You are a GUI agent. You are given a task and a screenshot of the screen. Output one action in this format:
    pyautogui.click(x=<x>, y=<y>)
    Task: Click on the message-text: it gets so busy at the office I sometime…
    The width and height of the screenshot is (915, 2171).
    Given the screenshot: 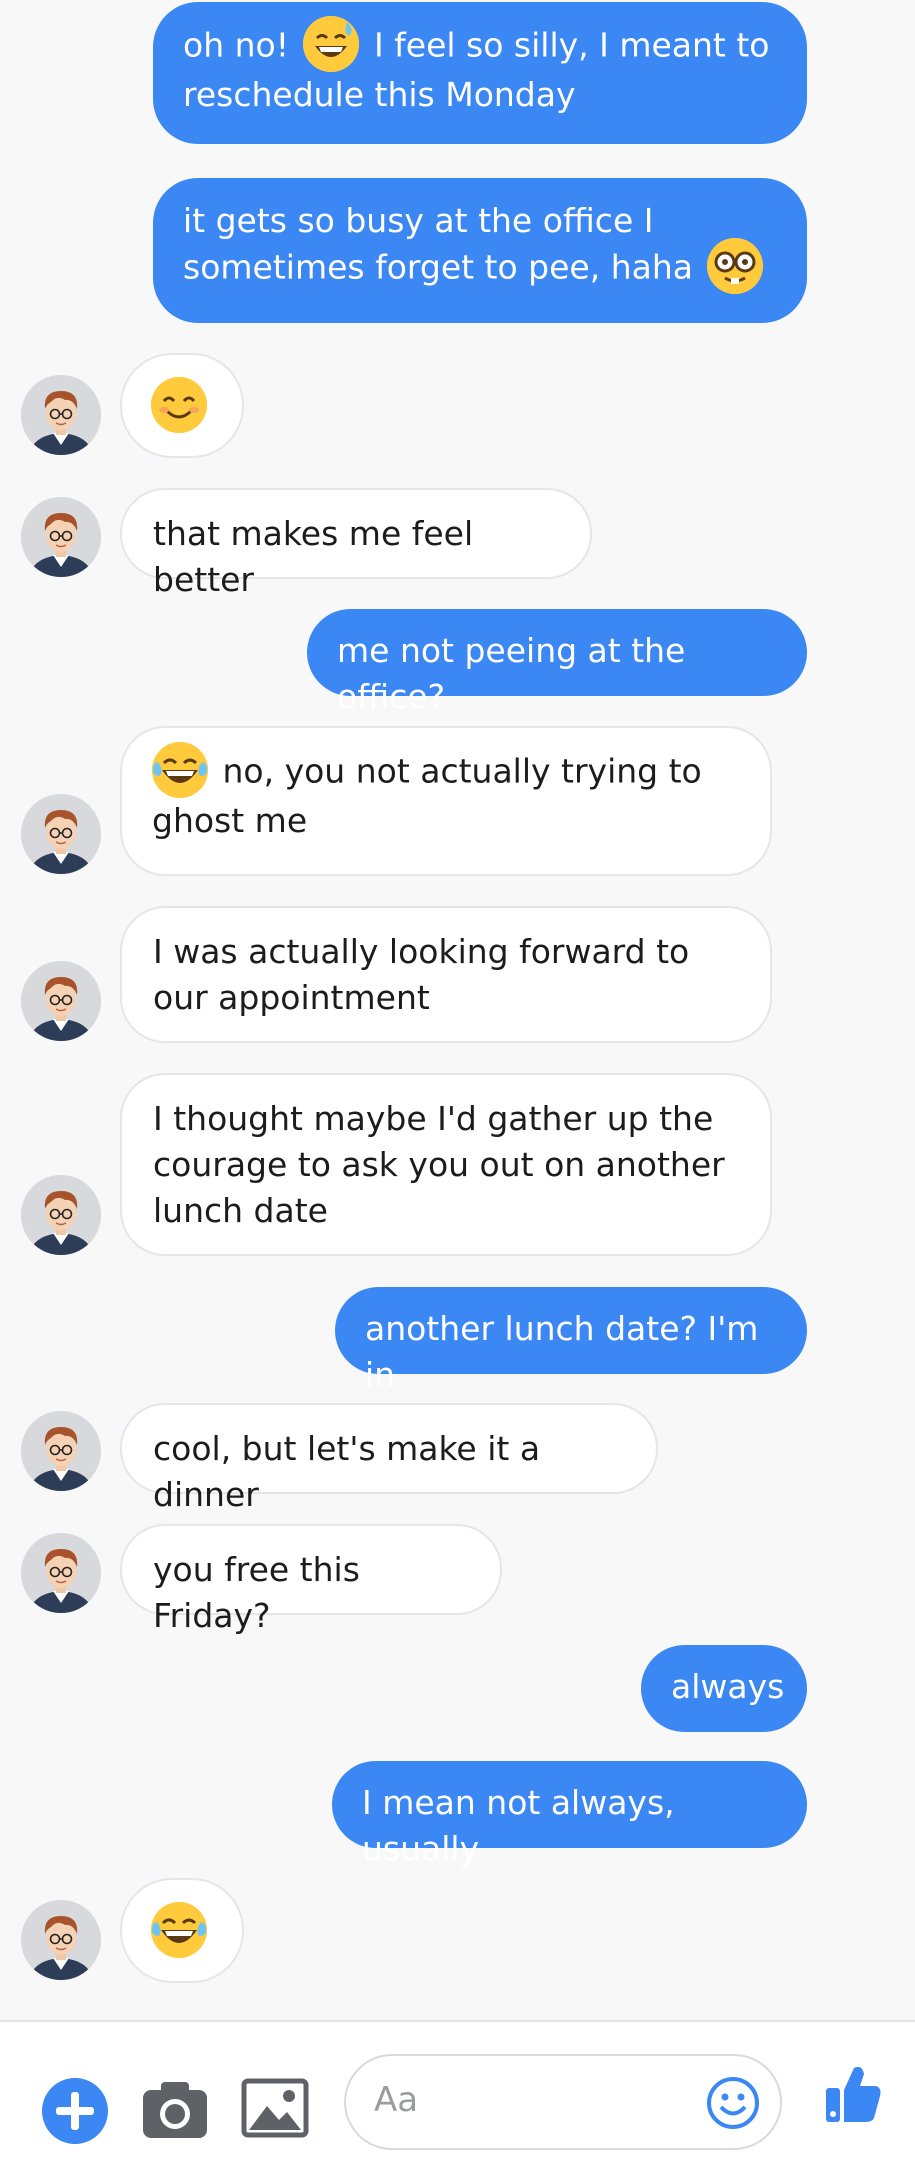 What is the action you would take?
    pyautogui.click(x=438, y=244)
    